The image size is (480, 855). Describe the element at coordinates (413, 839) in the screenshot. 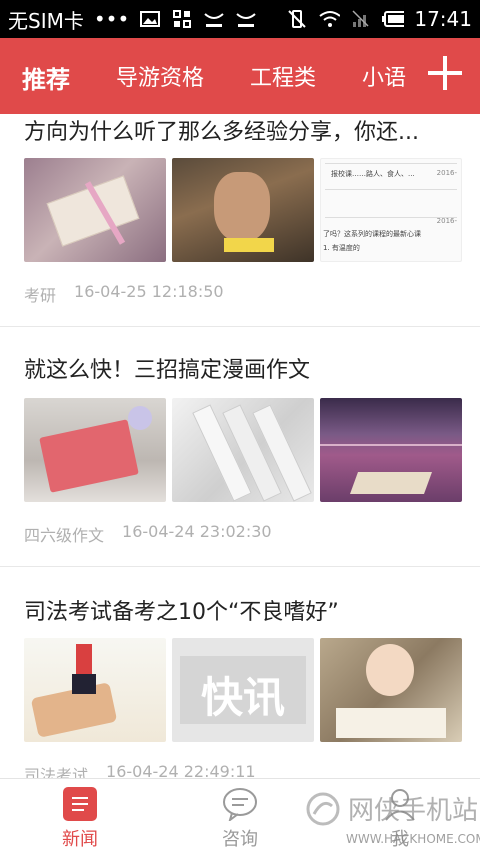

I see `watermark-url: WWW.HACKHOME.COM` at that location.